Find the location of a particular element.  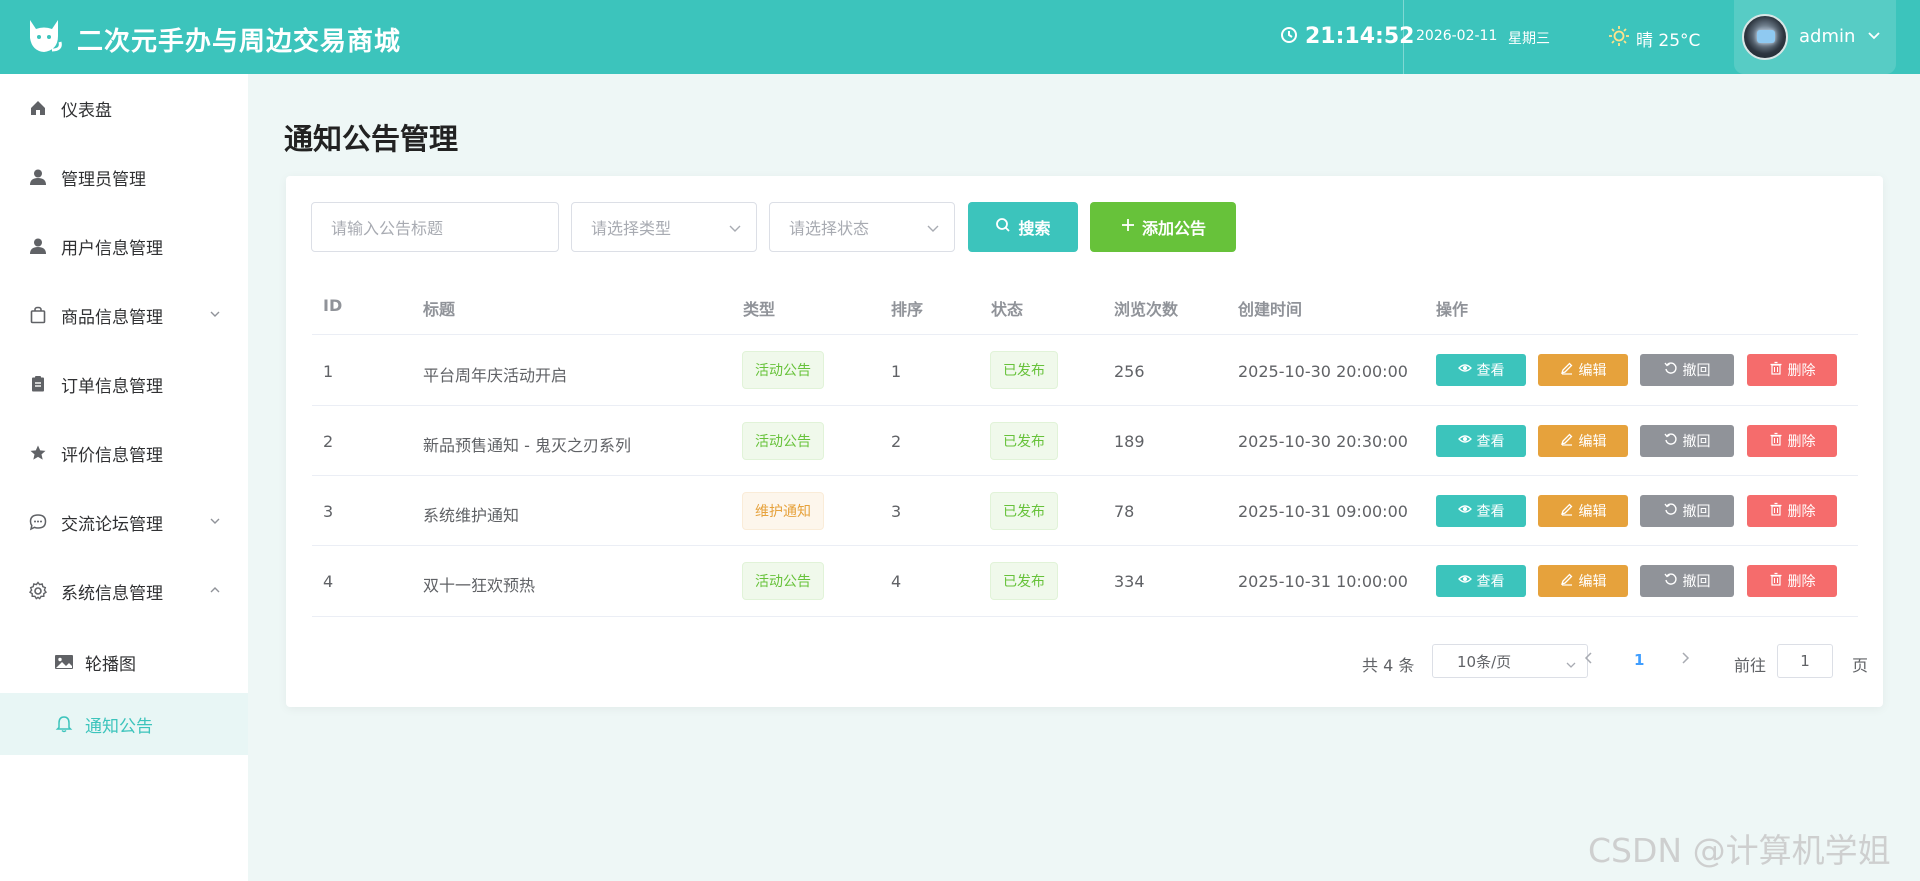

page-size-value: 10条/页 is located at coordinates (1484, 661).